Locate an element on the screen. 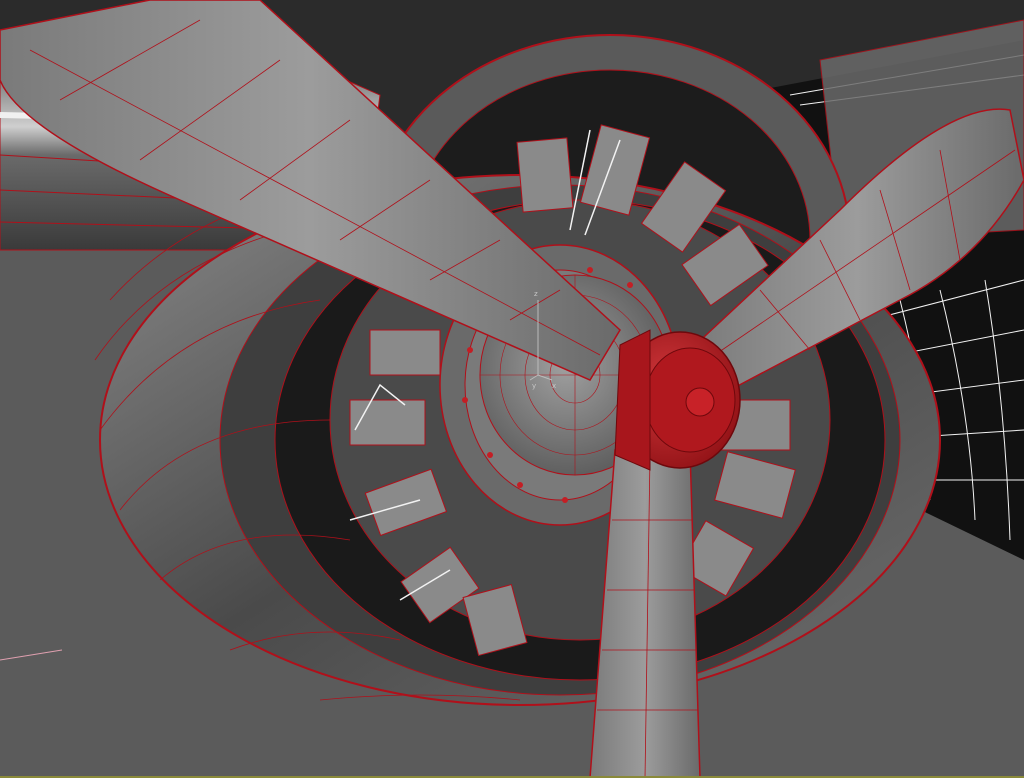 This screenshot has width=1024, height=778. gizmo-y-label: y is located at coordinates (534, 386).